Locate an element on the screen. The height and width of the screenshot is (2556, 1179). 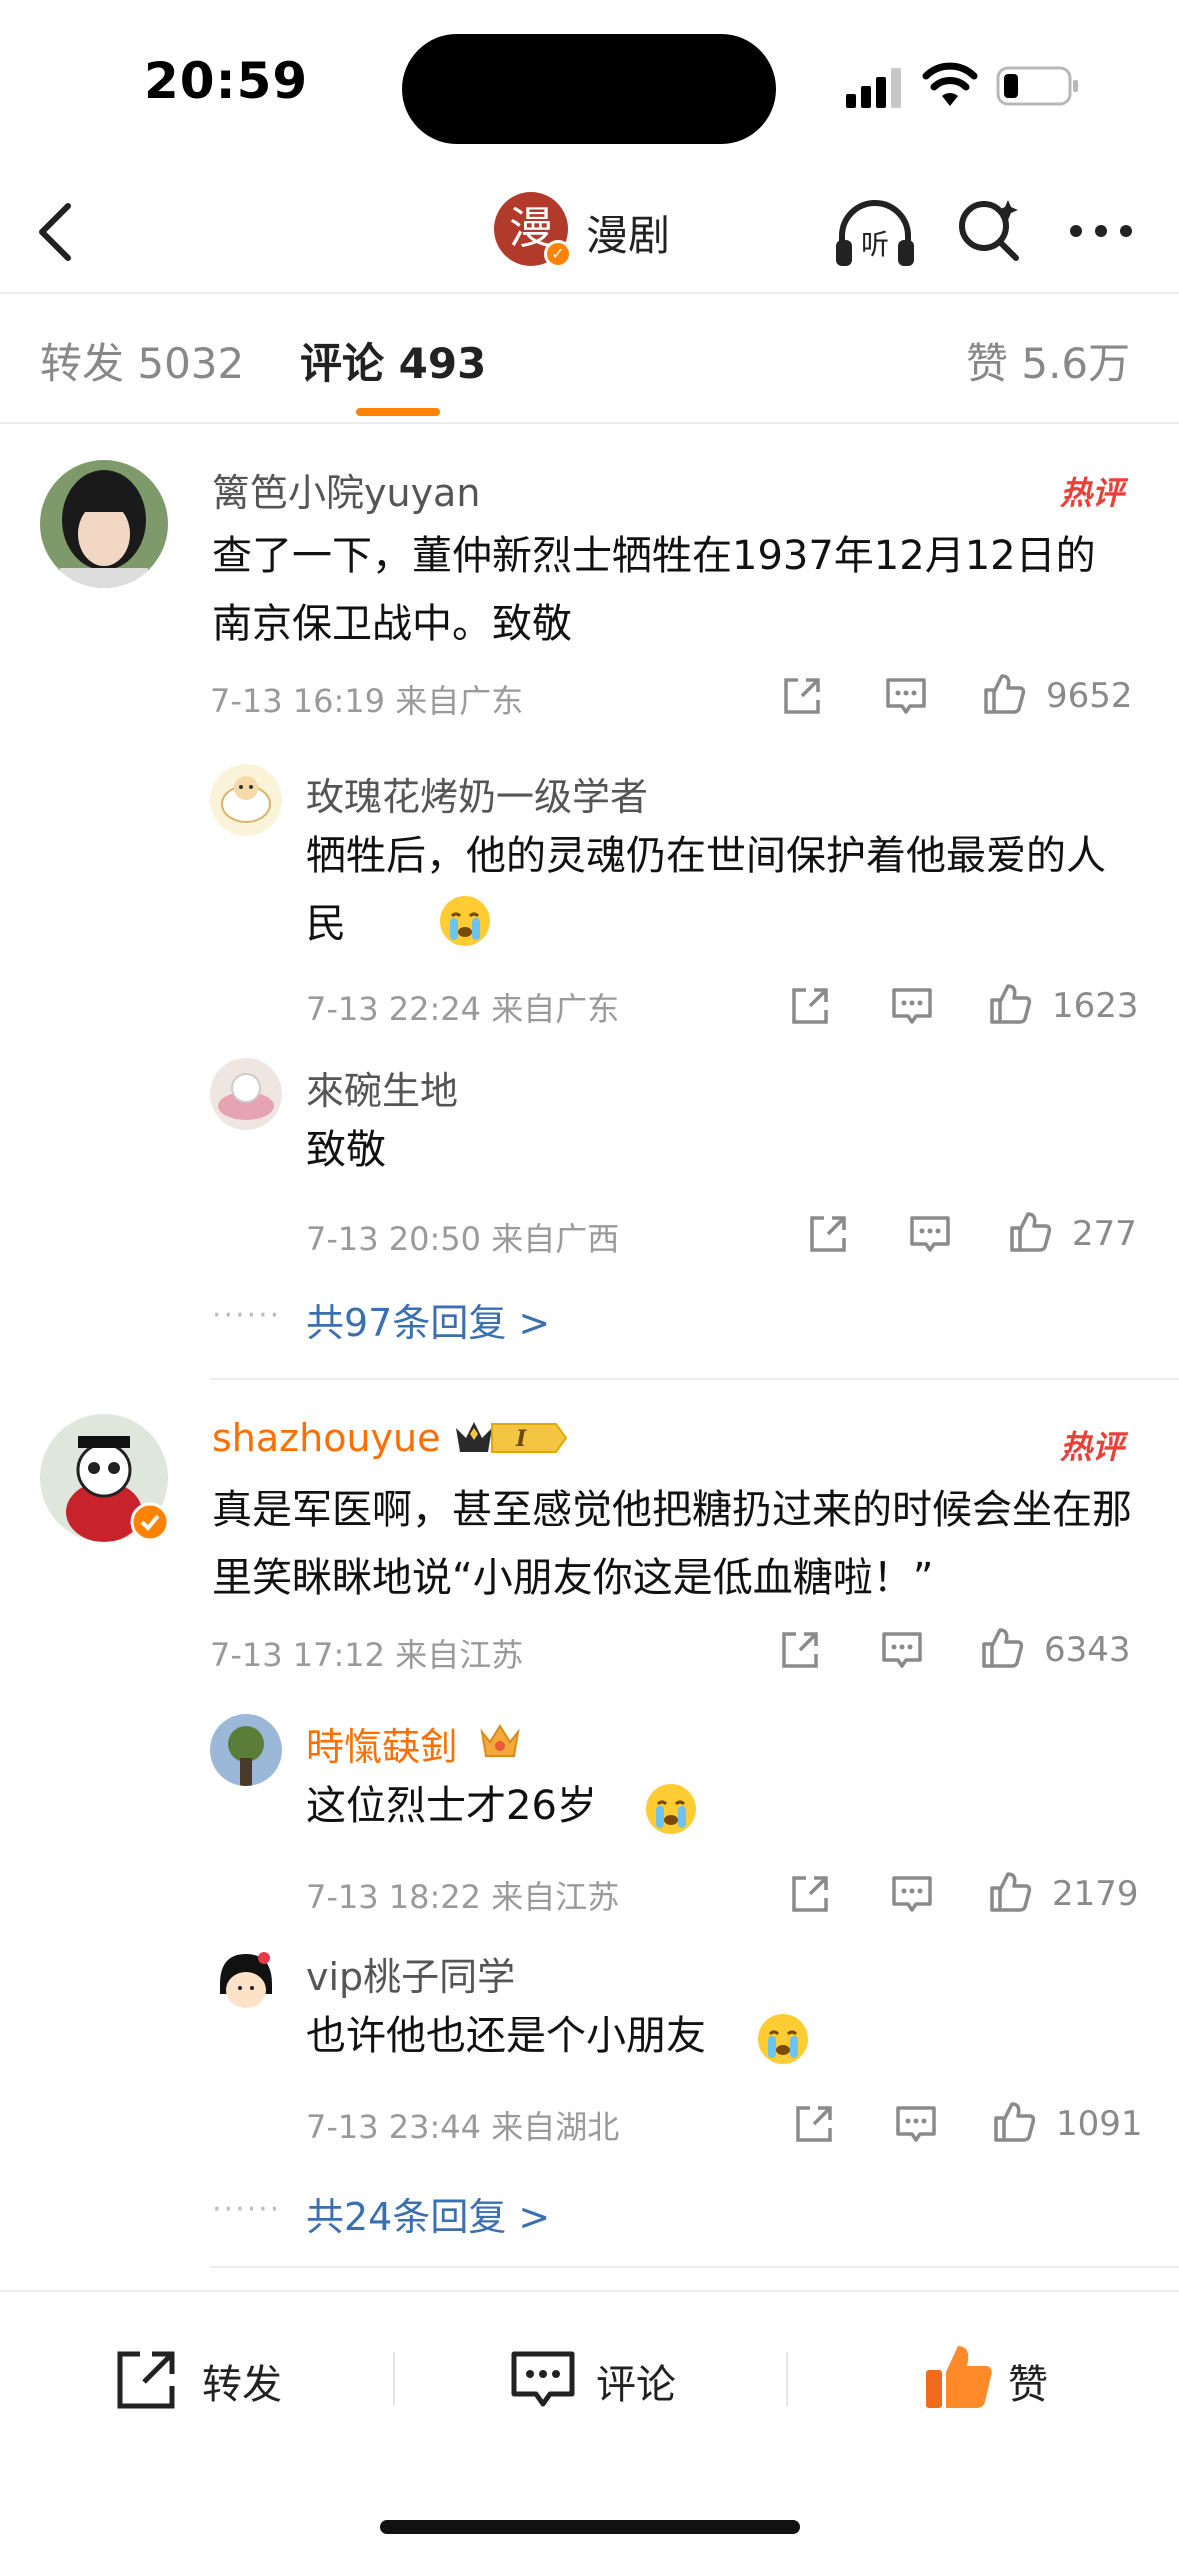
comment-meta: 7-13 16:19 来自广东 is located at coordinates (367, 701).